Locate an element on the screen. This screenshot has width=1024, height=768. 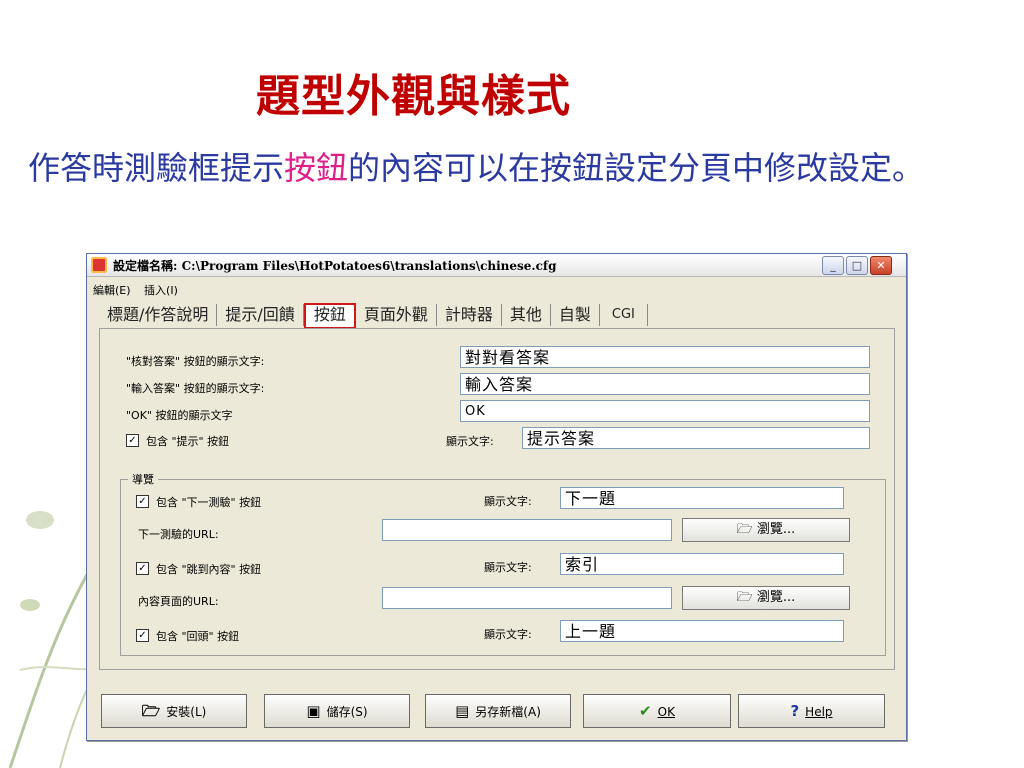
save-button: ▣ 儲存(S) is located at coordinates (337, 711).